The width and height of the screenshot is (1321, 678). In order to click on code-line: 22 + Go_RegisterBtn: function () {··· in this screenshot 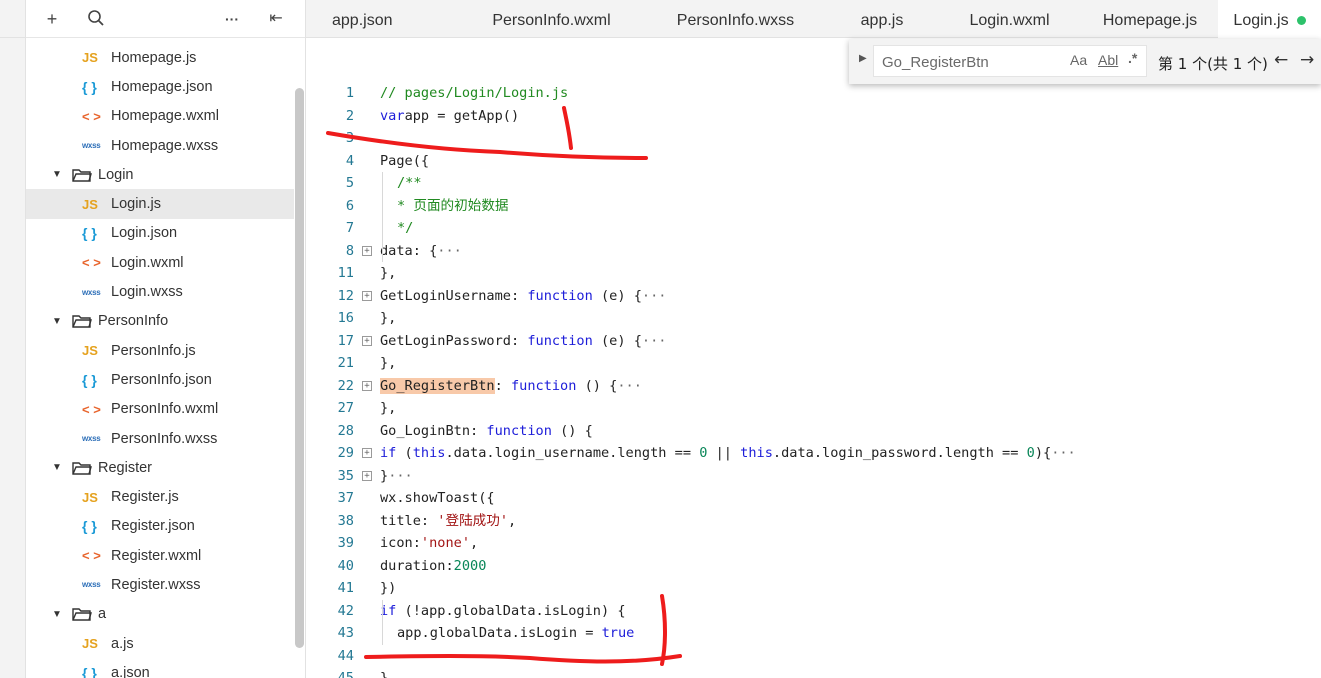, I will do `click(813, 386)`.